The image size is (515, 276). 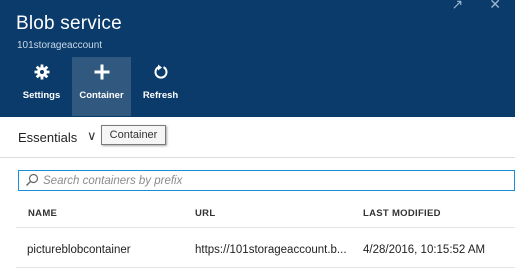 What do you see at coordinates (402, 213) in the screenshot?
I see `column-header-last-modified: LAST MODIFIED` at bounding box center [402, 213].